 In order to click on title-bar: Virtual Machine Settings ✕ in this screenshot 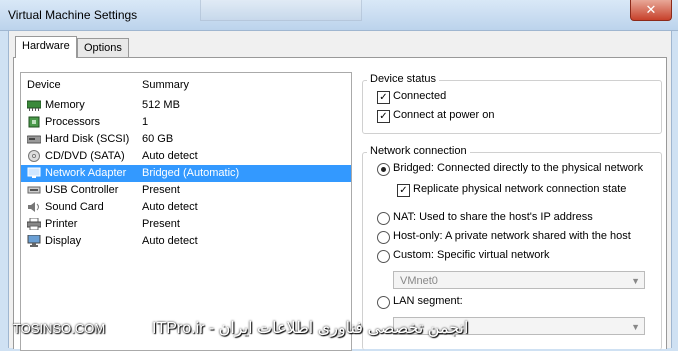, I will do `click(339, 15)`.